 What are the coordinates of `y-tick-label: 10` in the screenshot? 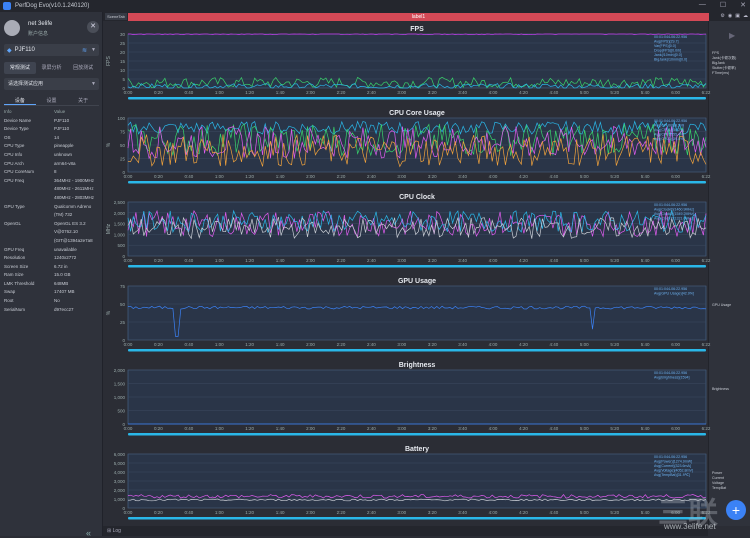 It's located at (123, 70).